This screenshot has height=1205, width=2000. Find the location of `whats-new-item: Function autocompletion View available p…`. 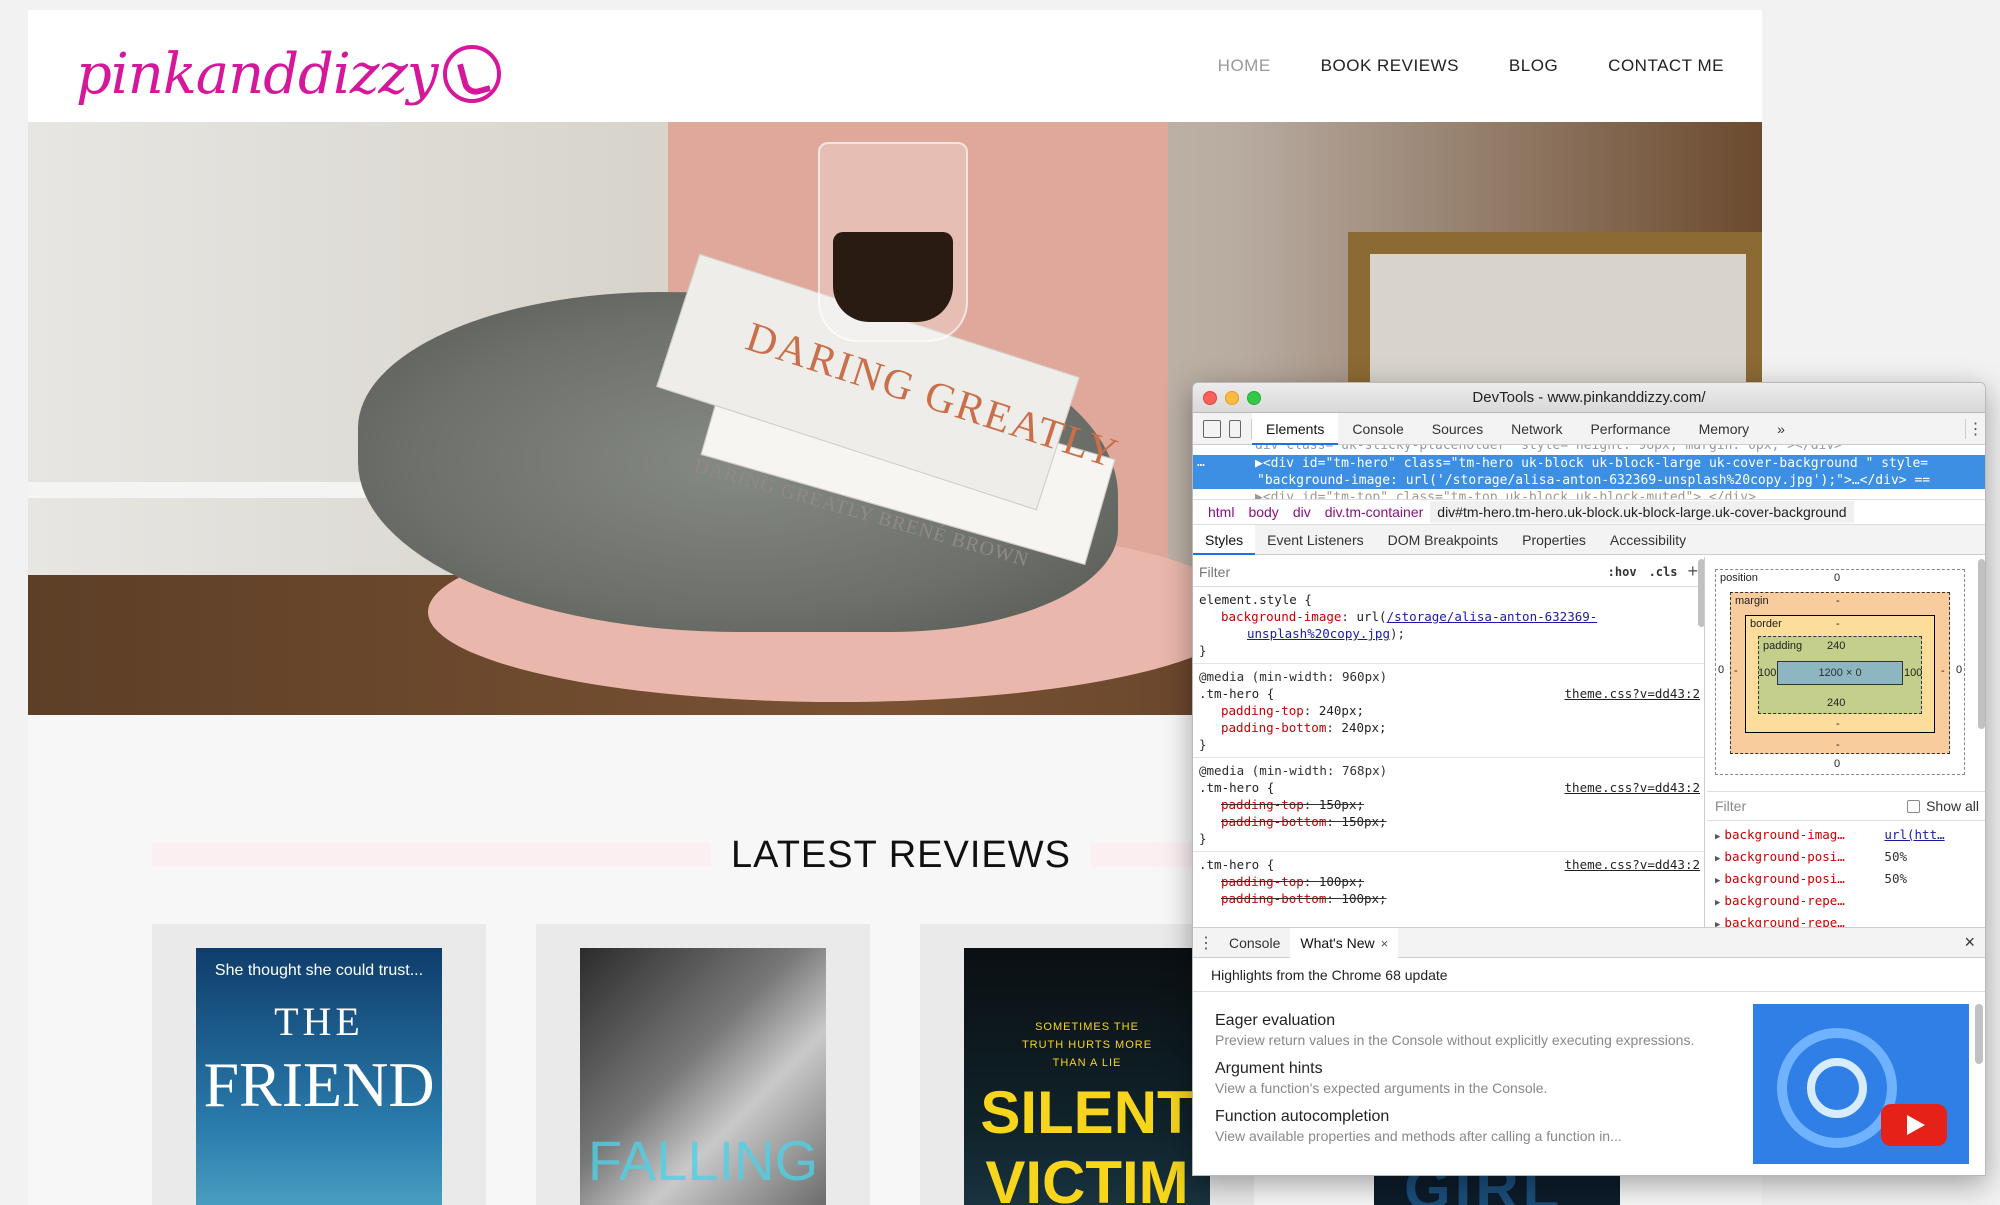

whats-new-item: Function autocompletion View available p… is located at coordinates (1455, 1126).